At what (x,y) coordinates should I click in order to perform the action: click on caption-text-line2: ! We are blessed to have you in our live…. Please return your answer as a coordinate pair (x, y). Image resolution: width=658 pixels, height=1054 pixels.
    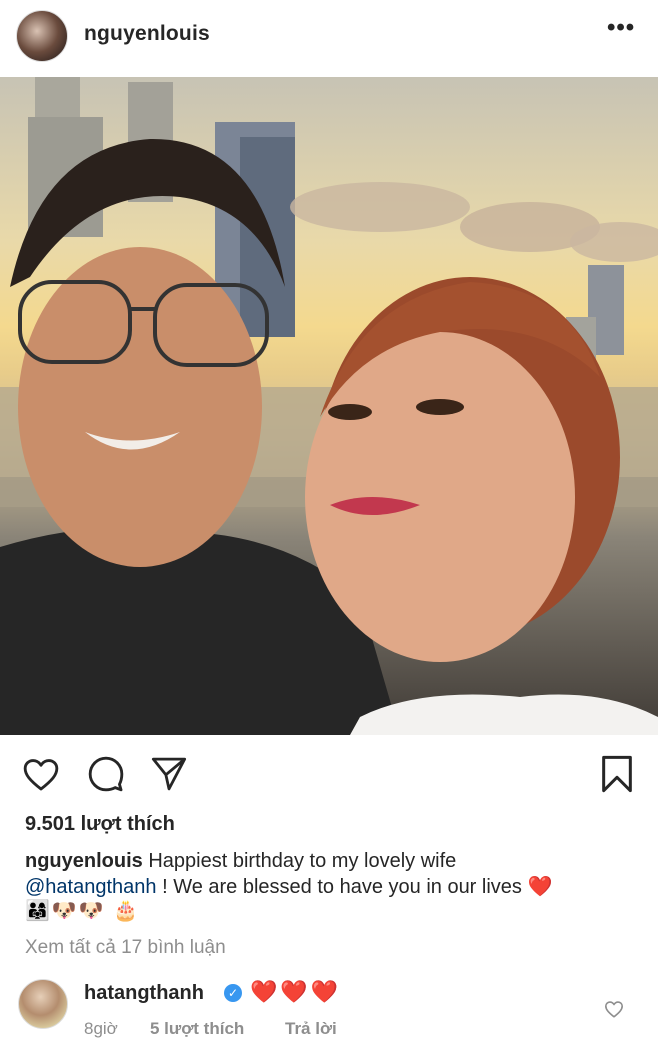
    Looking at the image, I should click on (354, 887).